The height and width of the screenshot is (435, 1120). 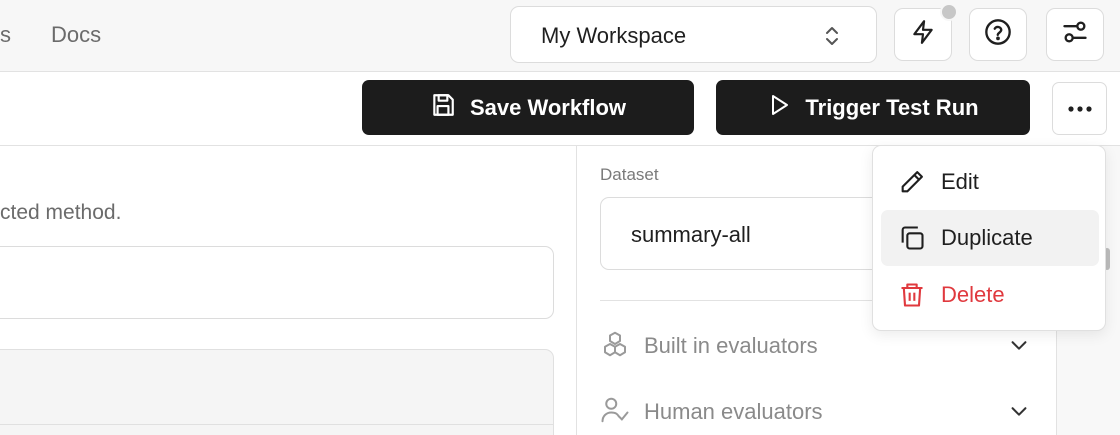 I want to click on human-evaluators-label: Human evaluators, so click(x=733, y=411).